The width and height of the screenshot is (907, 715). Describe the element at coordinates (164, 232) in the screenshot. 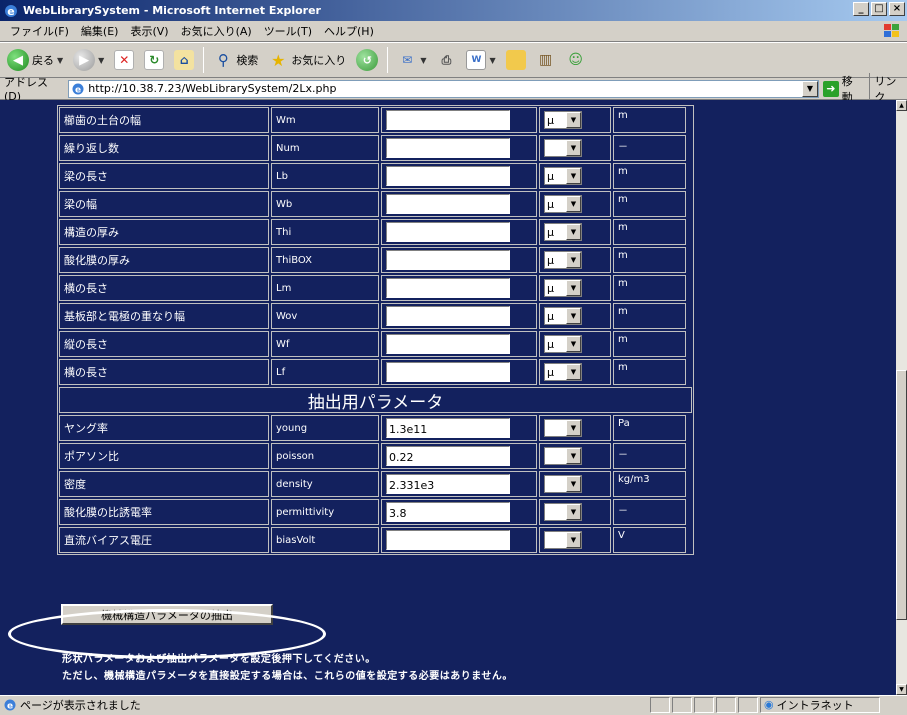

I see `param-name: 構造の厚み` at that location.